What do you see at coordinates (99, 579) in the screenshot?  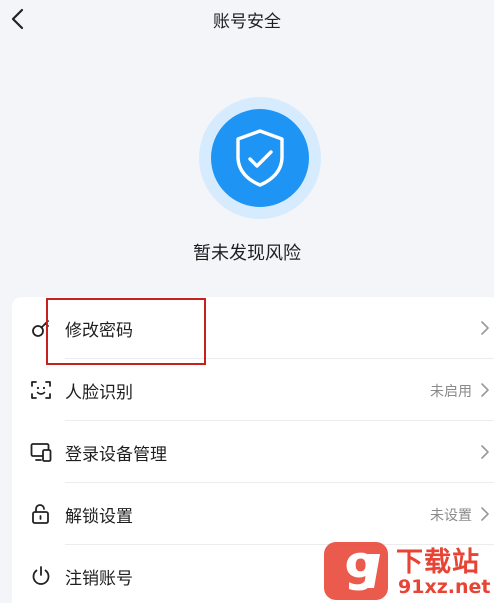 I see `settings-item-label: 注销账号` at bounding box center [99, 579].